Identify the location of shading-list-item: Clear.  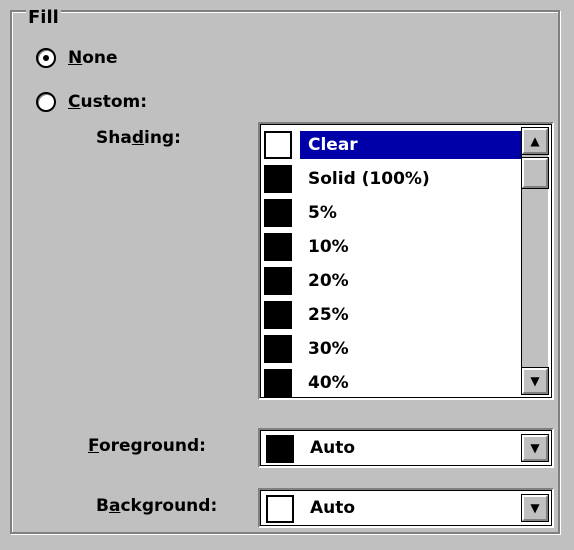
(396, 145).